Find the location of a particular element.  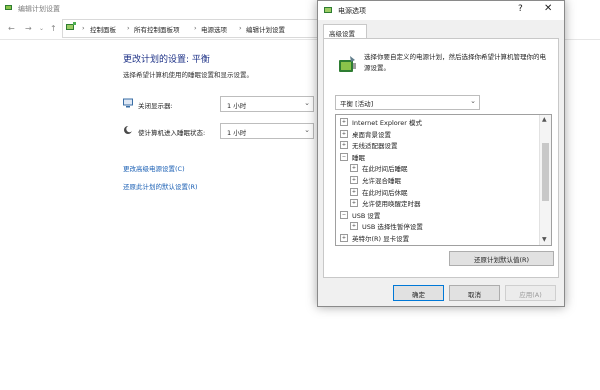

display-off-value: 1 小时 is located at coordinates (237, 106).